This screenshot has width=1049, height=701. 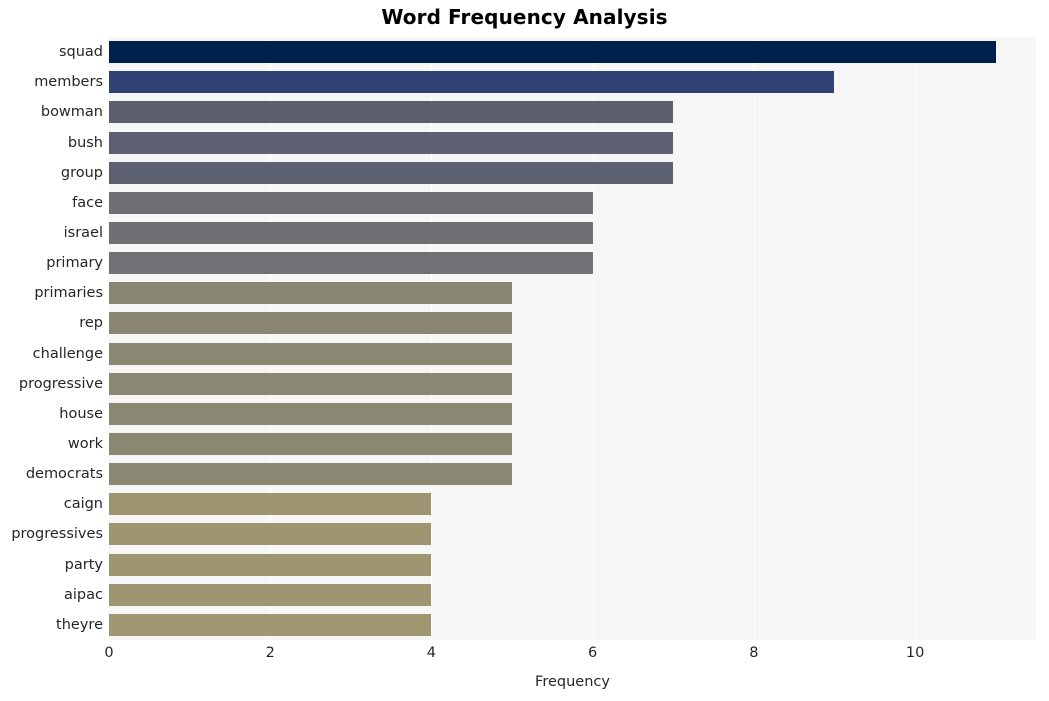 What do you see at coordinates (593, 653) in the screenshot?
I see `x-tick-label: 6` at bounding box center [593, 653].